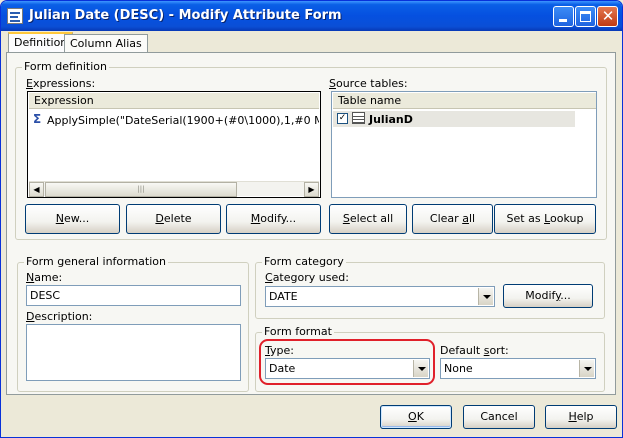 The image size is (623, 438). I want to click on tab-column-alias-label: Column Alias, so click(106, 43).